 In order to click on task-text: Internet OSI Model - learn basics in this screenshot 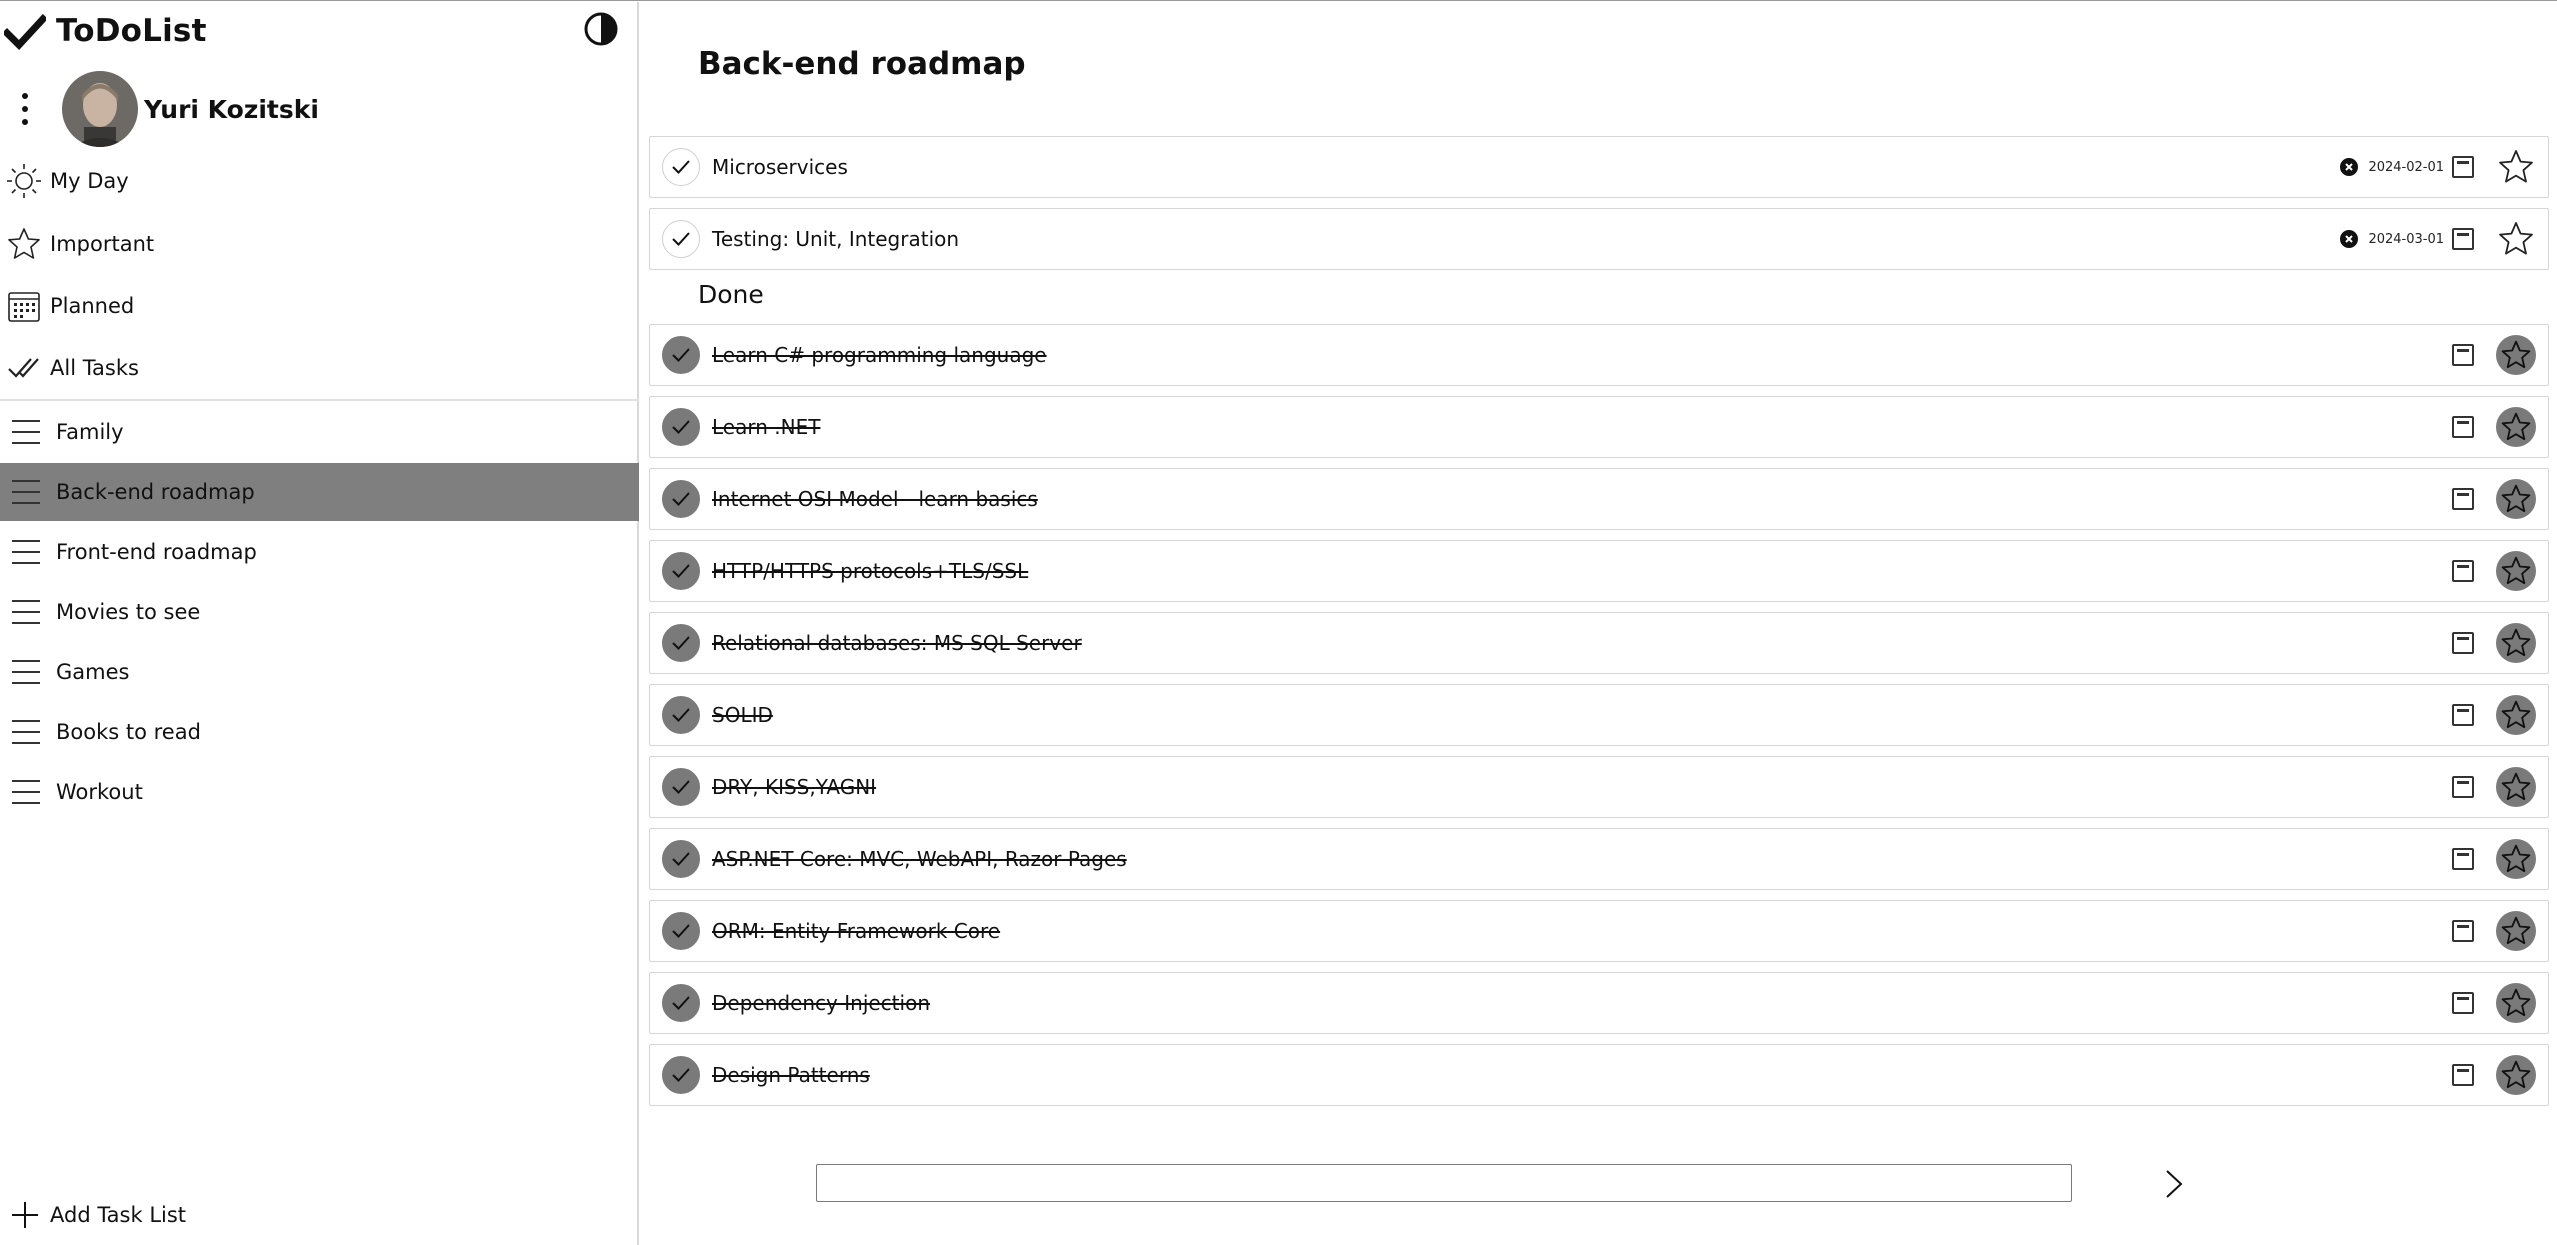, I will do `click(1582, 499)`.